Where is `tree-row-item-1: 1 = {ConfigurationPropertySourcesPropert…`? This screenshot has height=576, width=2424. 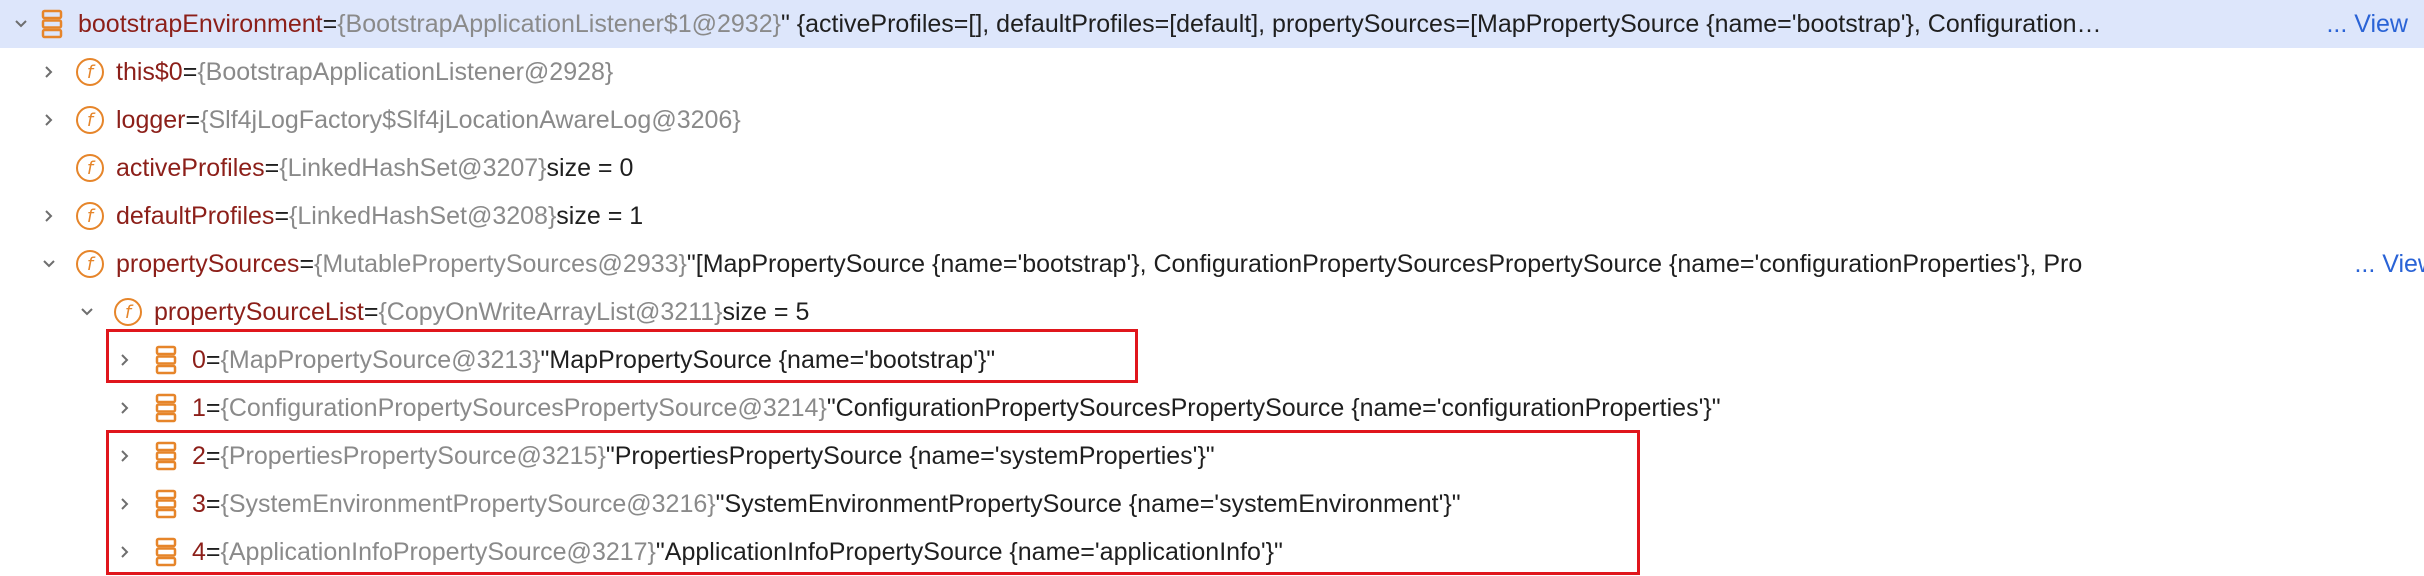
tree-row-item-1: 1 = {ConfigurationPropertySourcesPropert… is located at coordinates (1212, 408).